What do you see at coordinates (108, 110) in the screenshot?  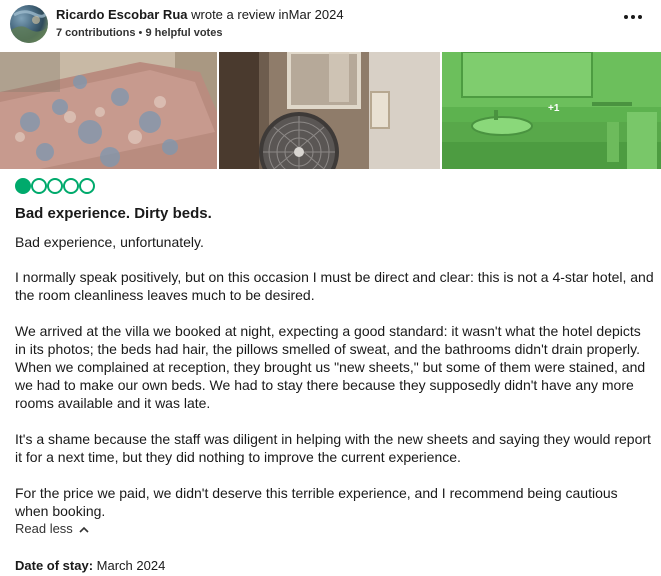 I see `photo-bed` at bounding box center [108, 110].